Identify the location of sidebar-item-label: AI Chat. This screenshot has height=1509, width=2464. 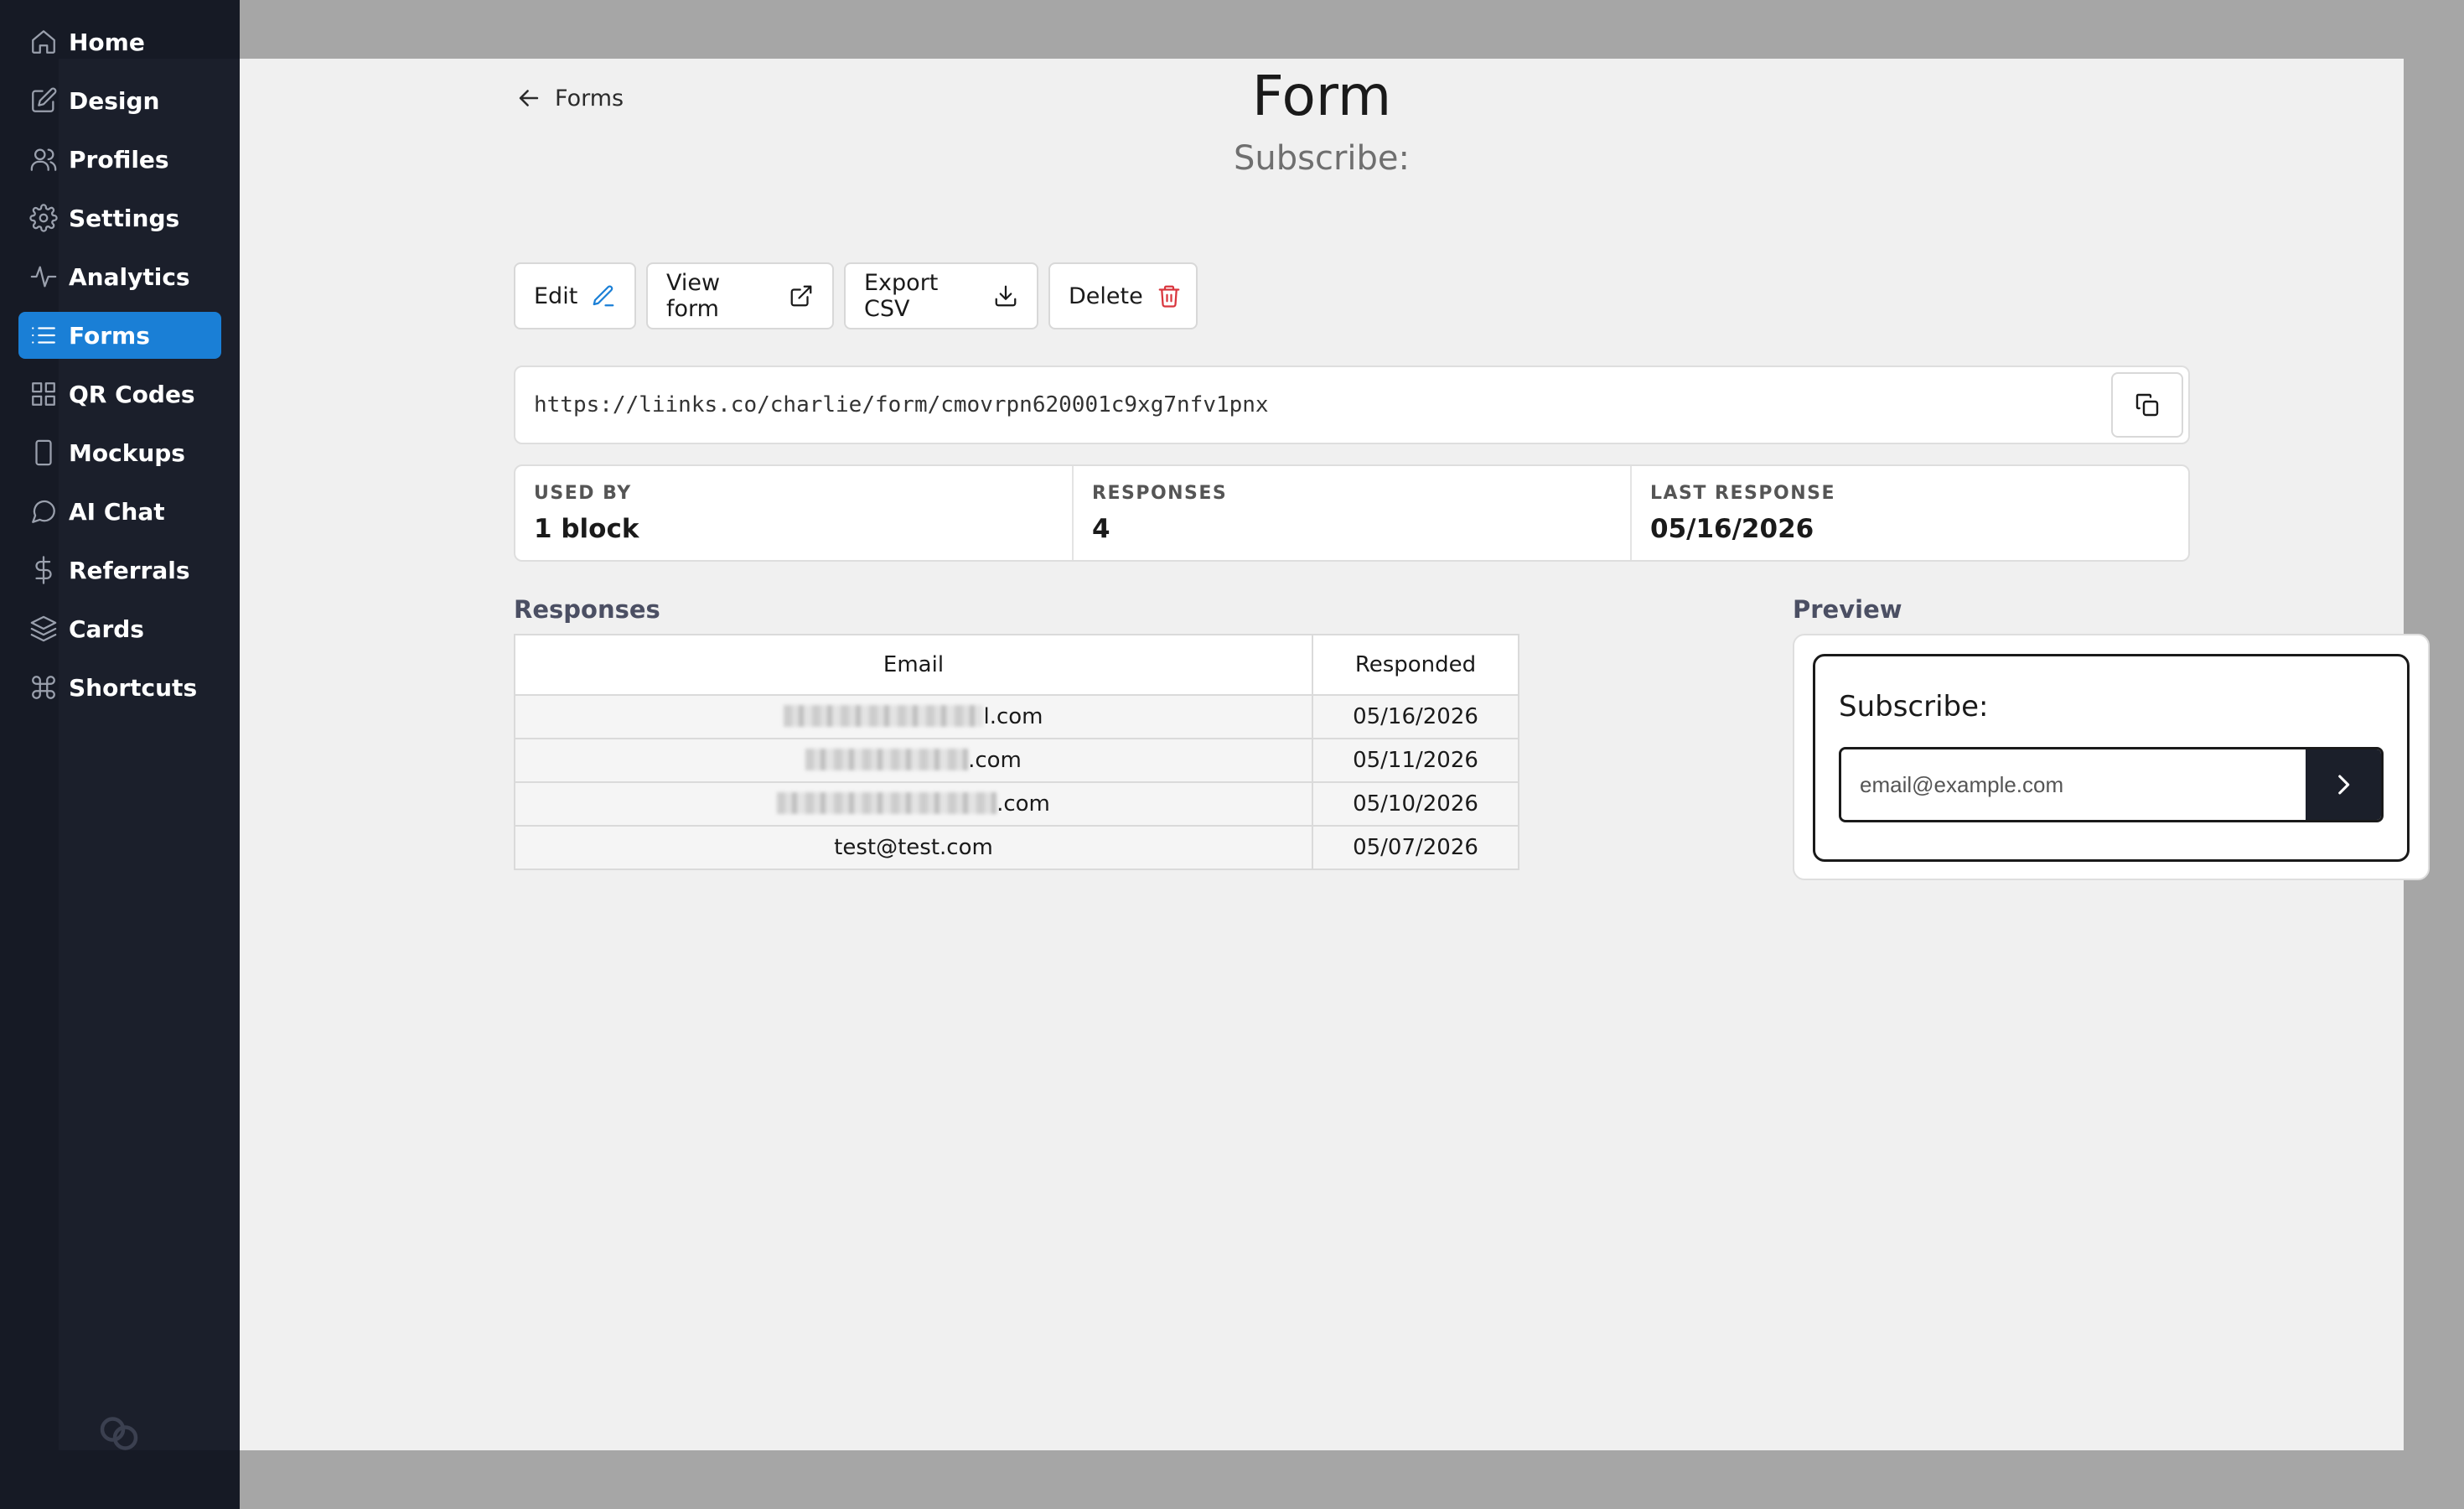
(117, 511).